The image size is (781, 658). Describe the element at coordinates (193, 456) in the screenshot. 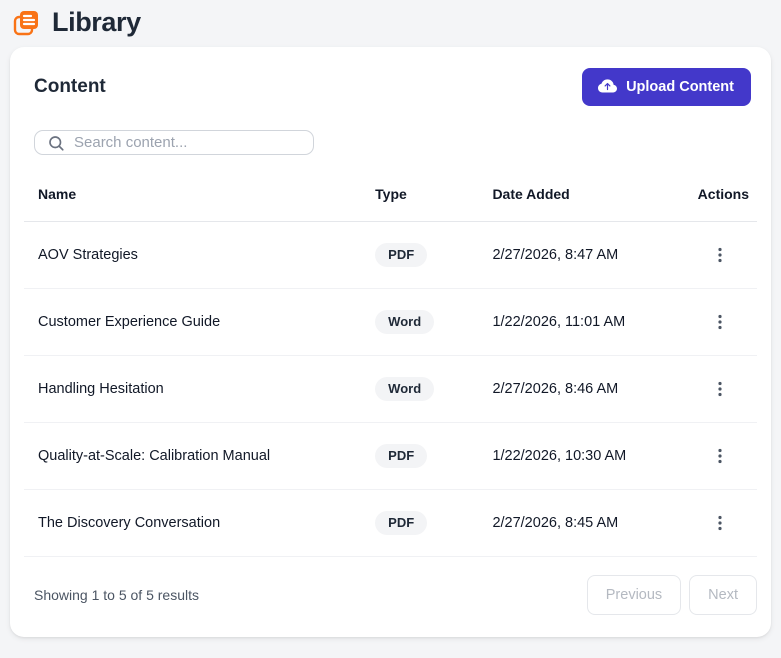

I see `content-name: Quality-at-Scale: Calibration Manual` at that location.